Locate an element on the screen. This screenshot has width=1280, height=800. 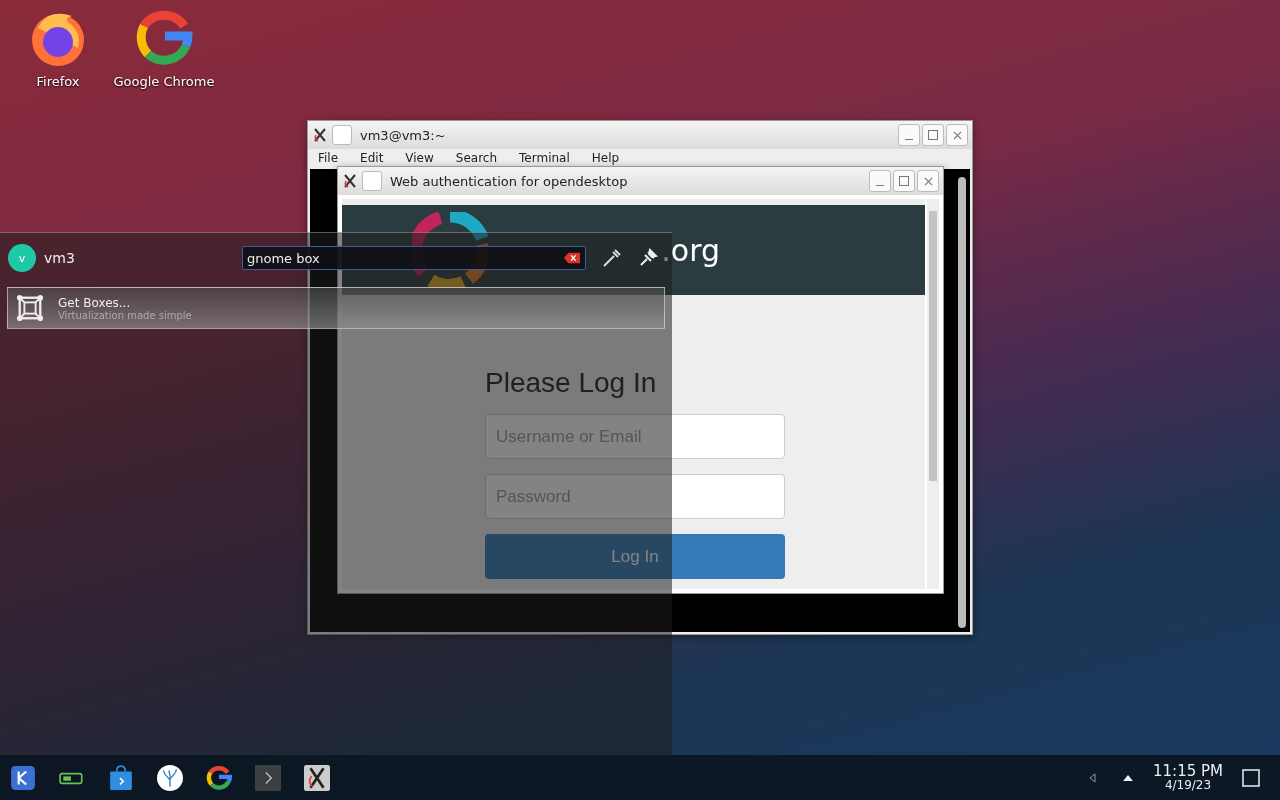
terminal-icon is located at coordinates (268, 777).